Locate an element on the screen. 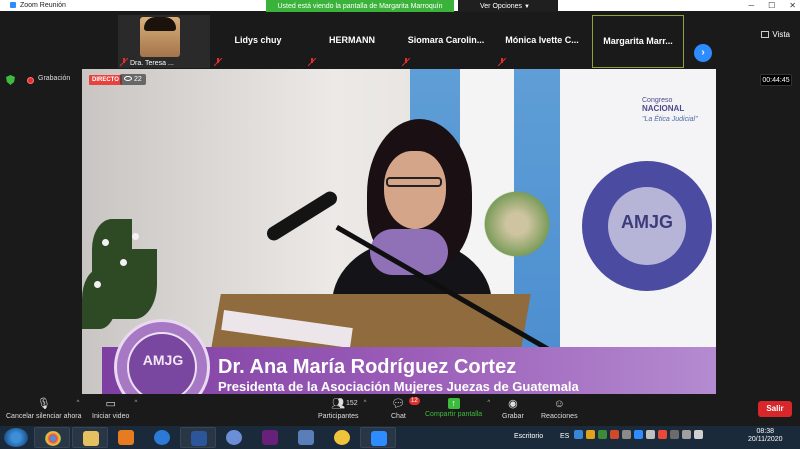  desktop-toolbar-label: Escritorio is located at coordinates (528, 436).